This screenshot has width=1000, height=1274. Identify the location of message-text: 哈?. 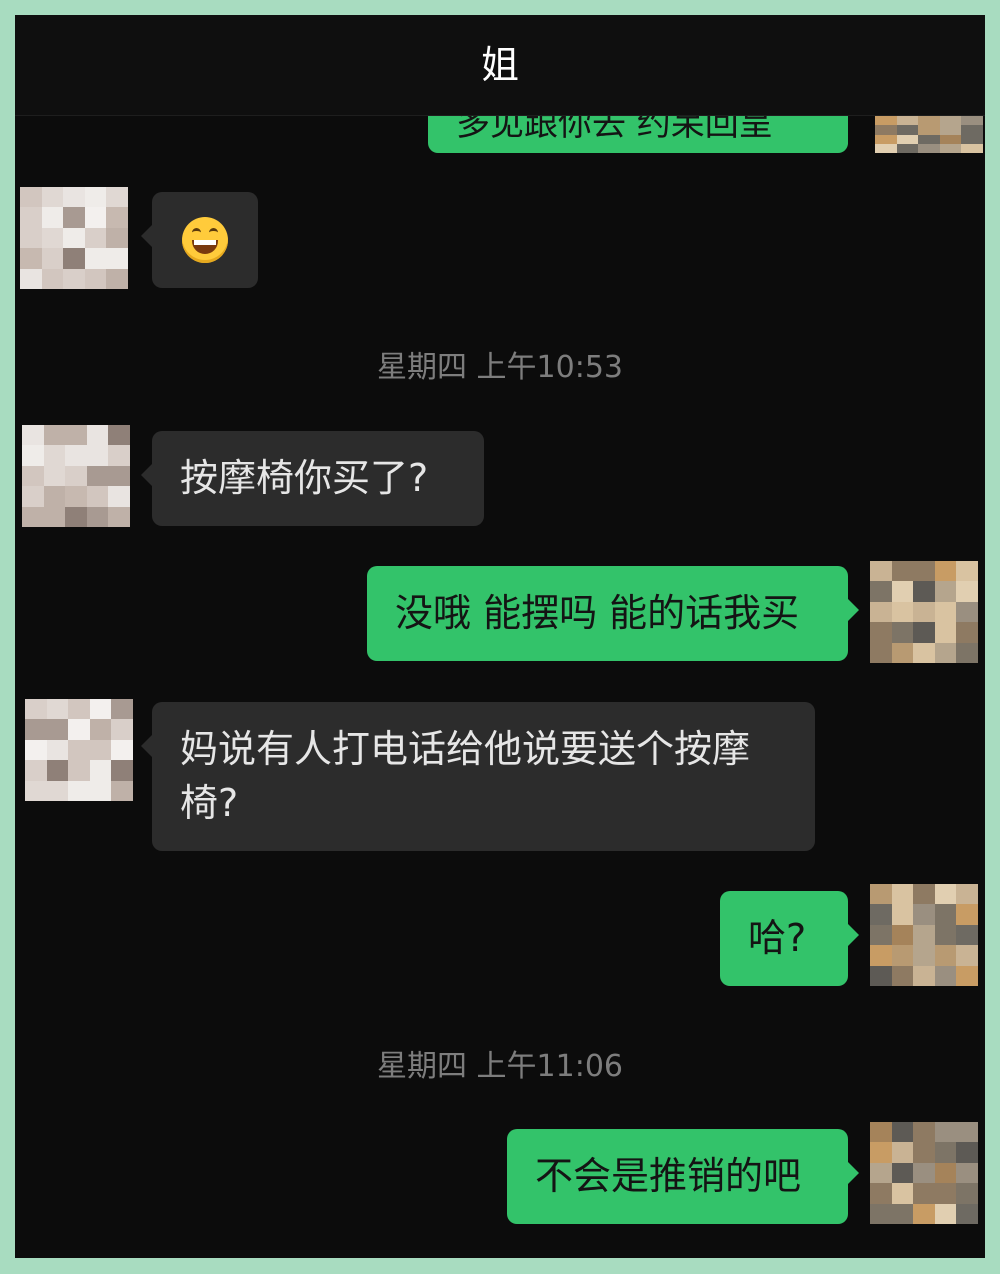
(777, 938).